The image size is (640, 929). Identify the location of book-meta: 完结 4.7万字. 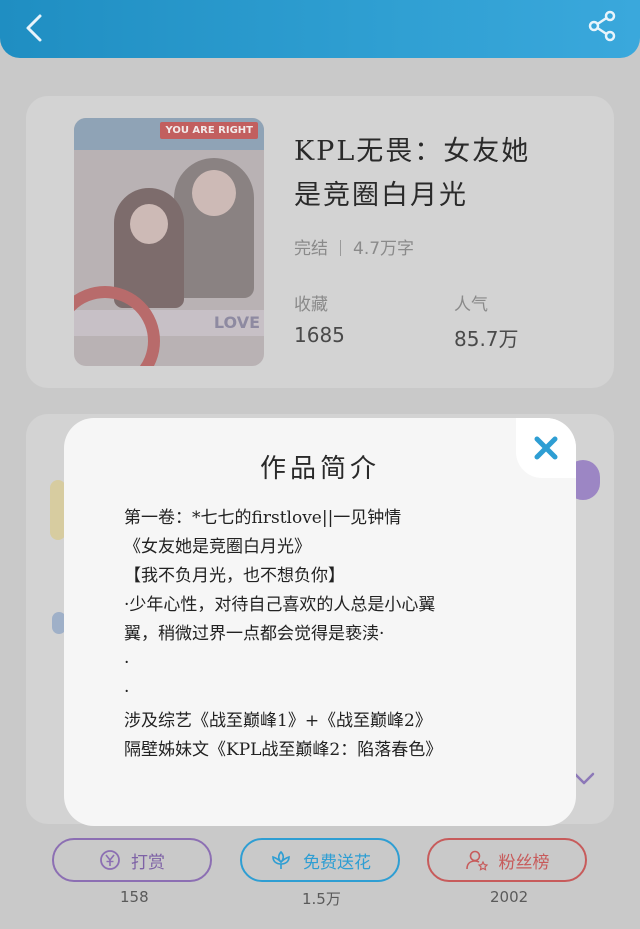
(354, 246).